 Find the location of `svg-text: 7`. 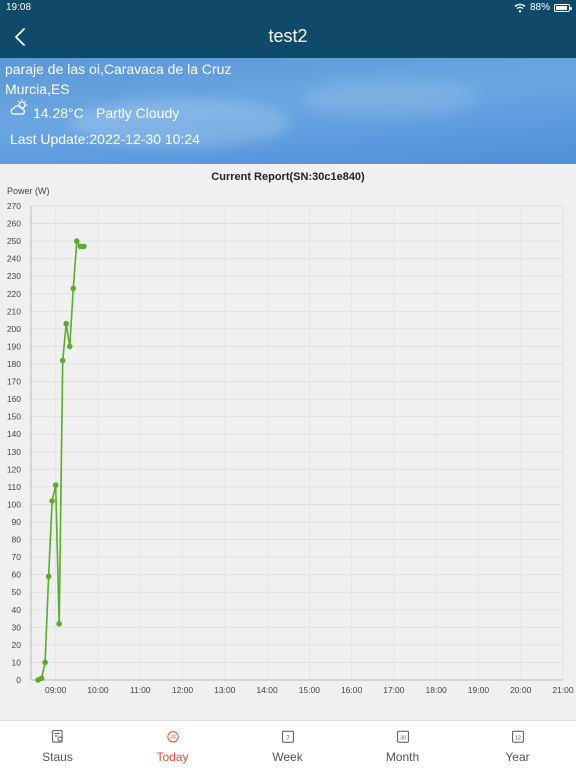

svg-text: 7 is located at coordinates (288, 739).